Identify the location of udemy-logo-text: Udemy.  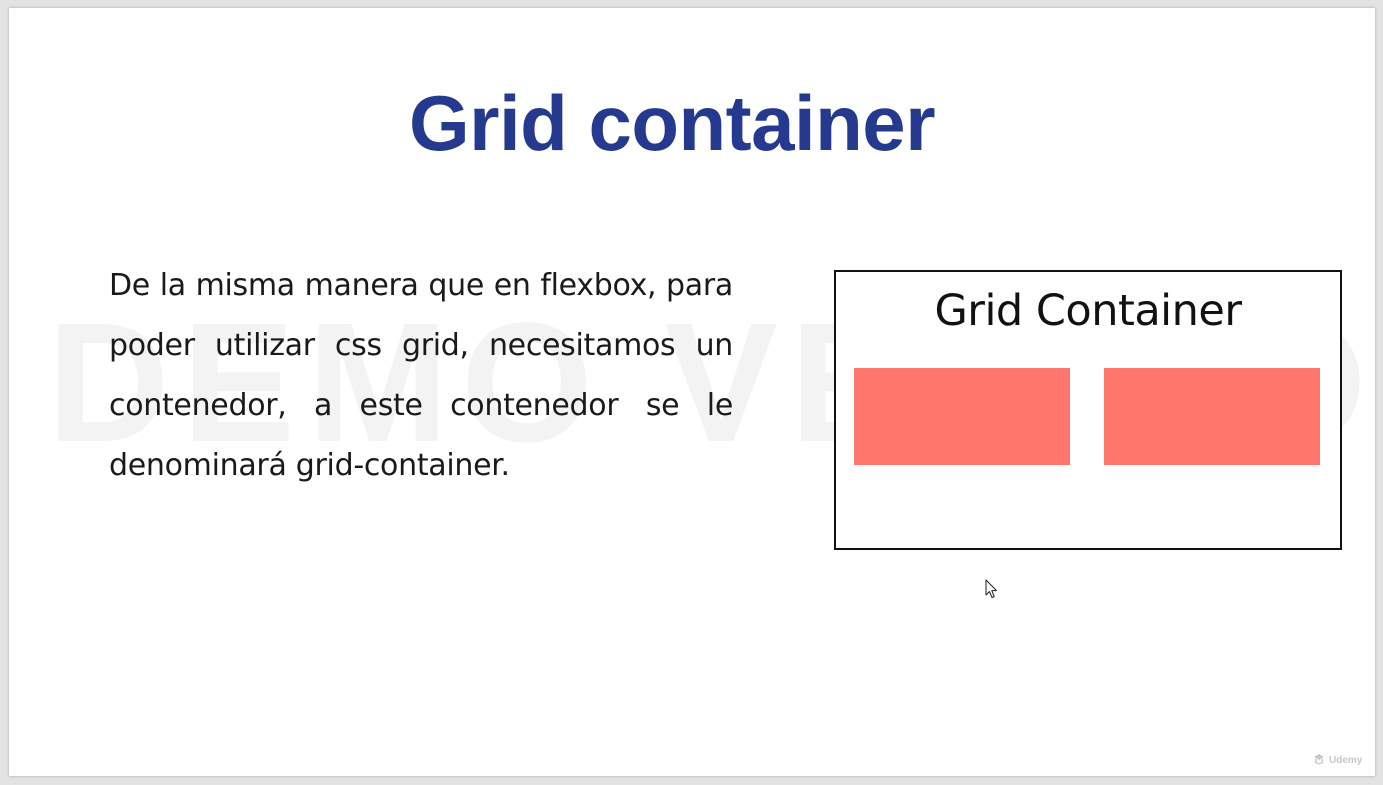
(1346, 760).